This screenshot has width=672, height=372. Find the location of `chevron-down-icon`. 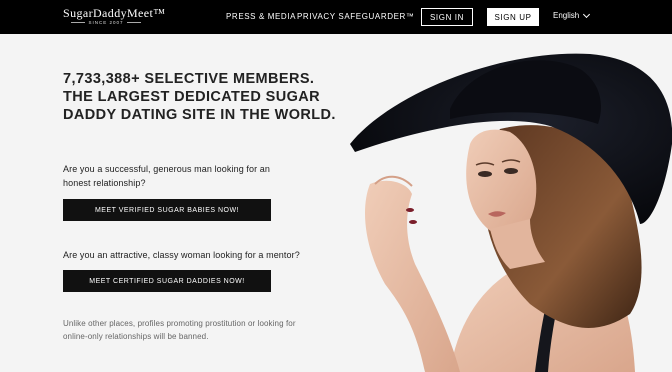

chevron-down-icon is located at coordinates (587, 14).